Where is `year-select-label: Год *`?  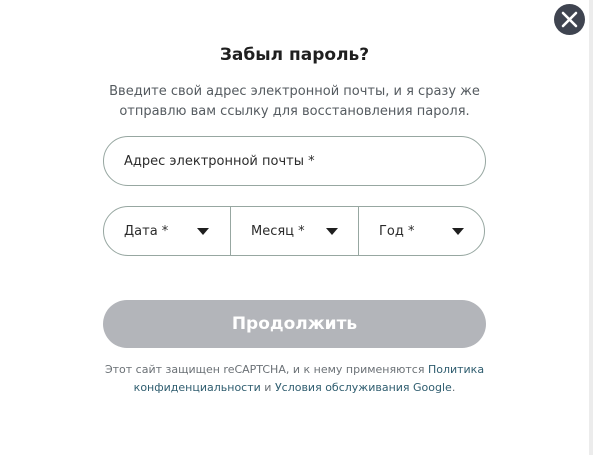
year-select-label: Год * is located at coordinates (397, 231).